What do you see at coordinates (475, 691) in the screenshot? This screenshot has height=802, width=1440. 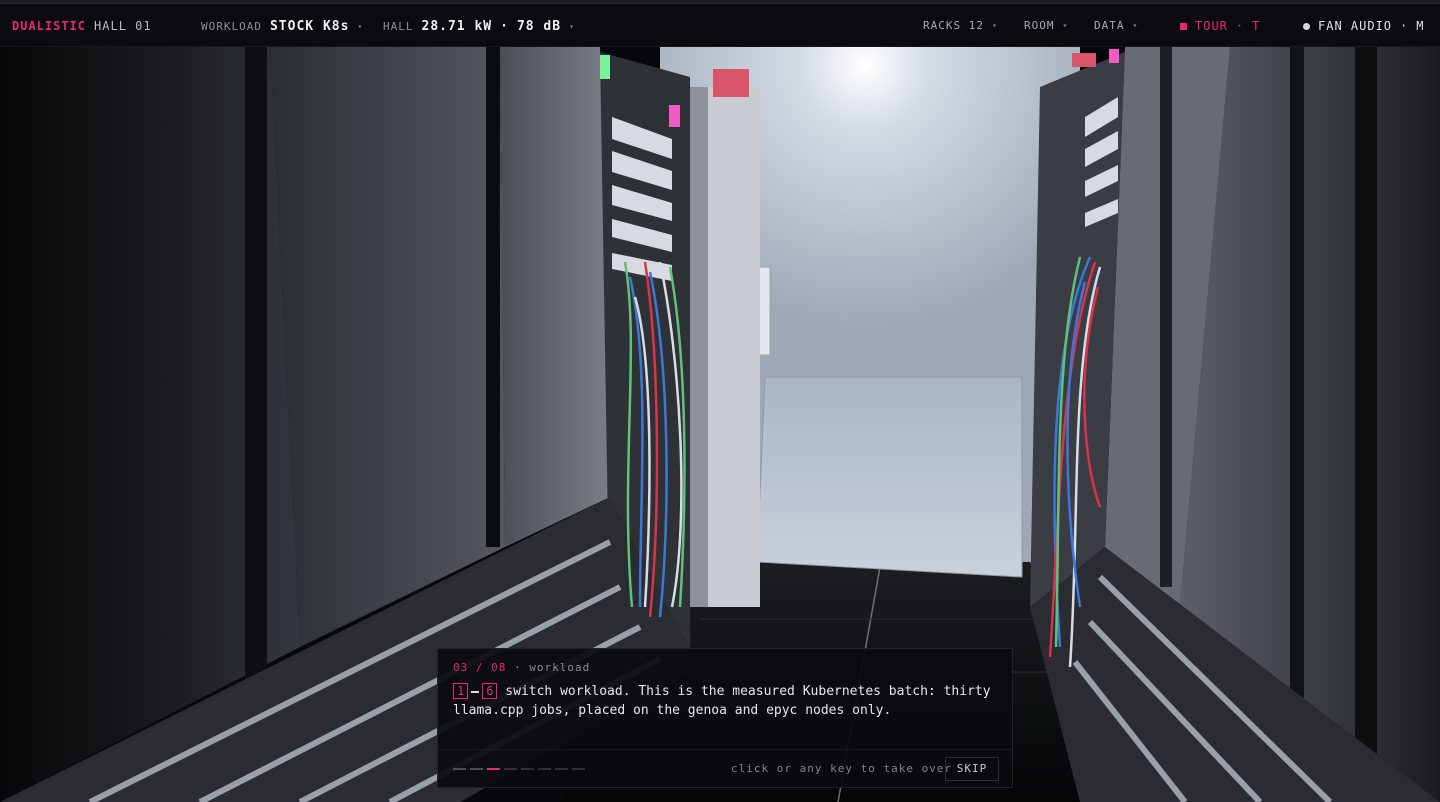 I see `range-dash` at bounding box center [475, 691].